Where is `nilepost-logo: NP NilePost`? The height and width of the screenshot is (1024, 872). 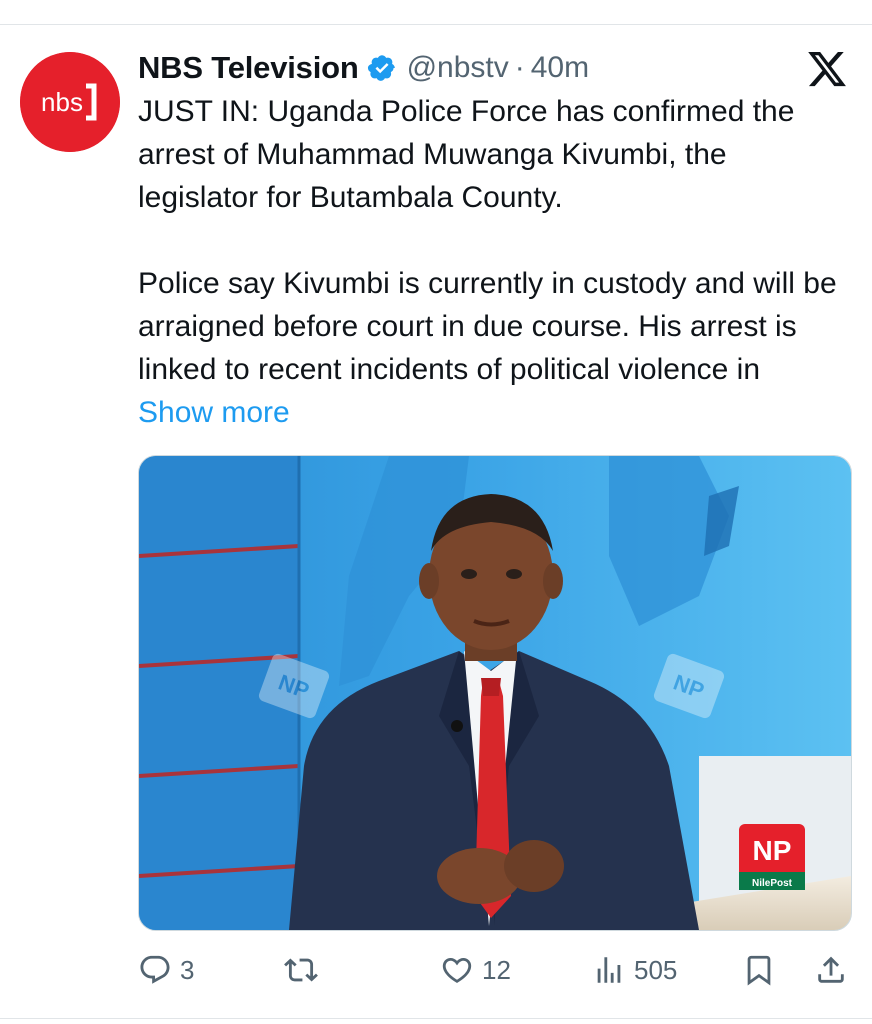
nilepost-logo: NP NilePost is located at coordinates (772, 857).